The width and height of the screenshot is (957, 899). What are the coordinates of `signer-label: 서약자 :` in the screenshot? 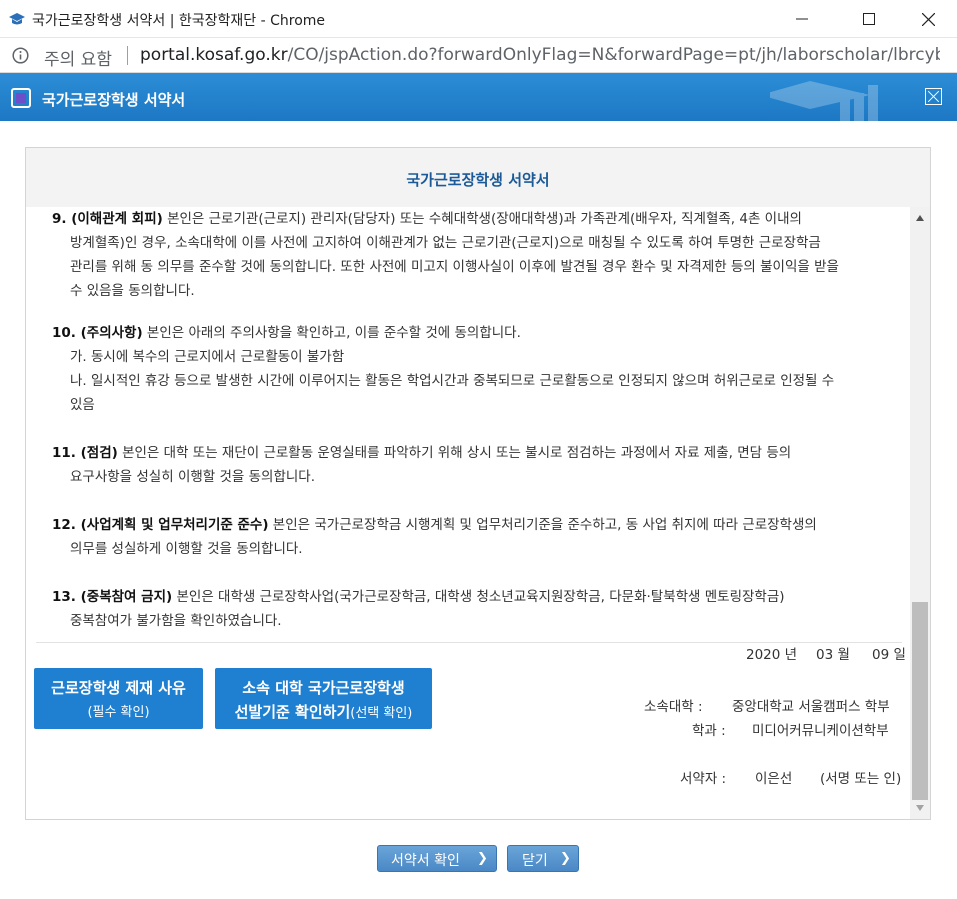 It's located at (703, 779).